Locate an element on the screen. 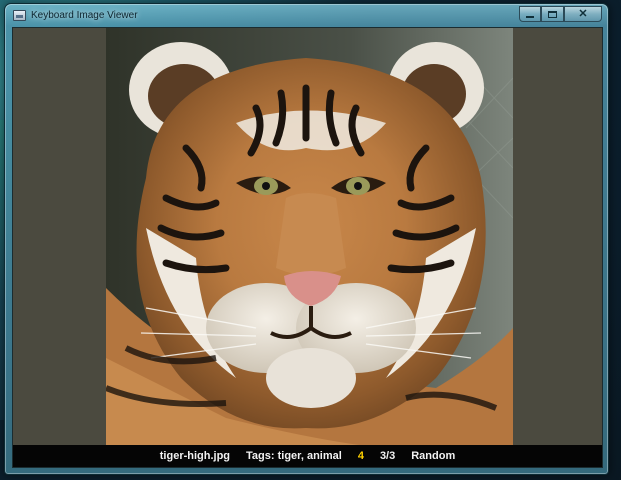  filename-label: tiger-high.jpg is located at coordinates (195, 456).